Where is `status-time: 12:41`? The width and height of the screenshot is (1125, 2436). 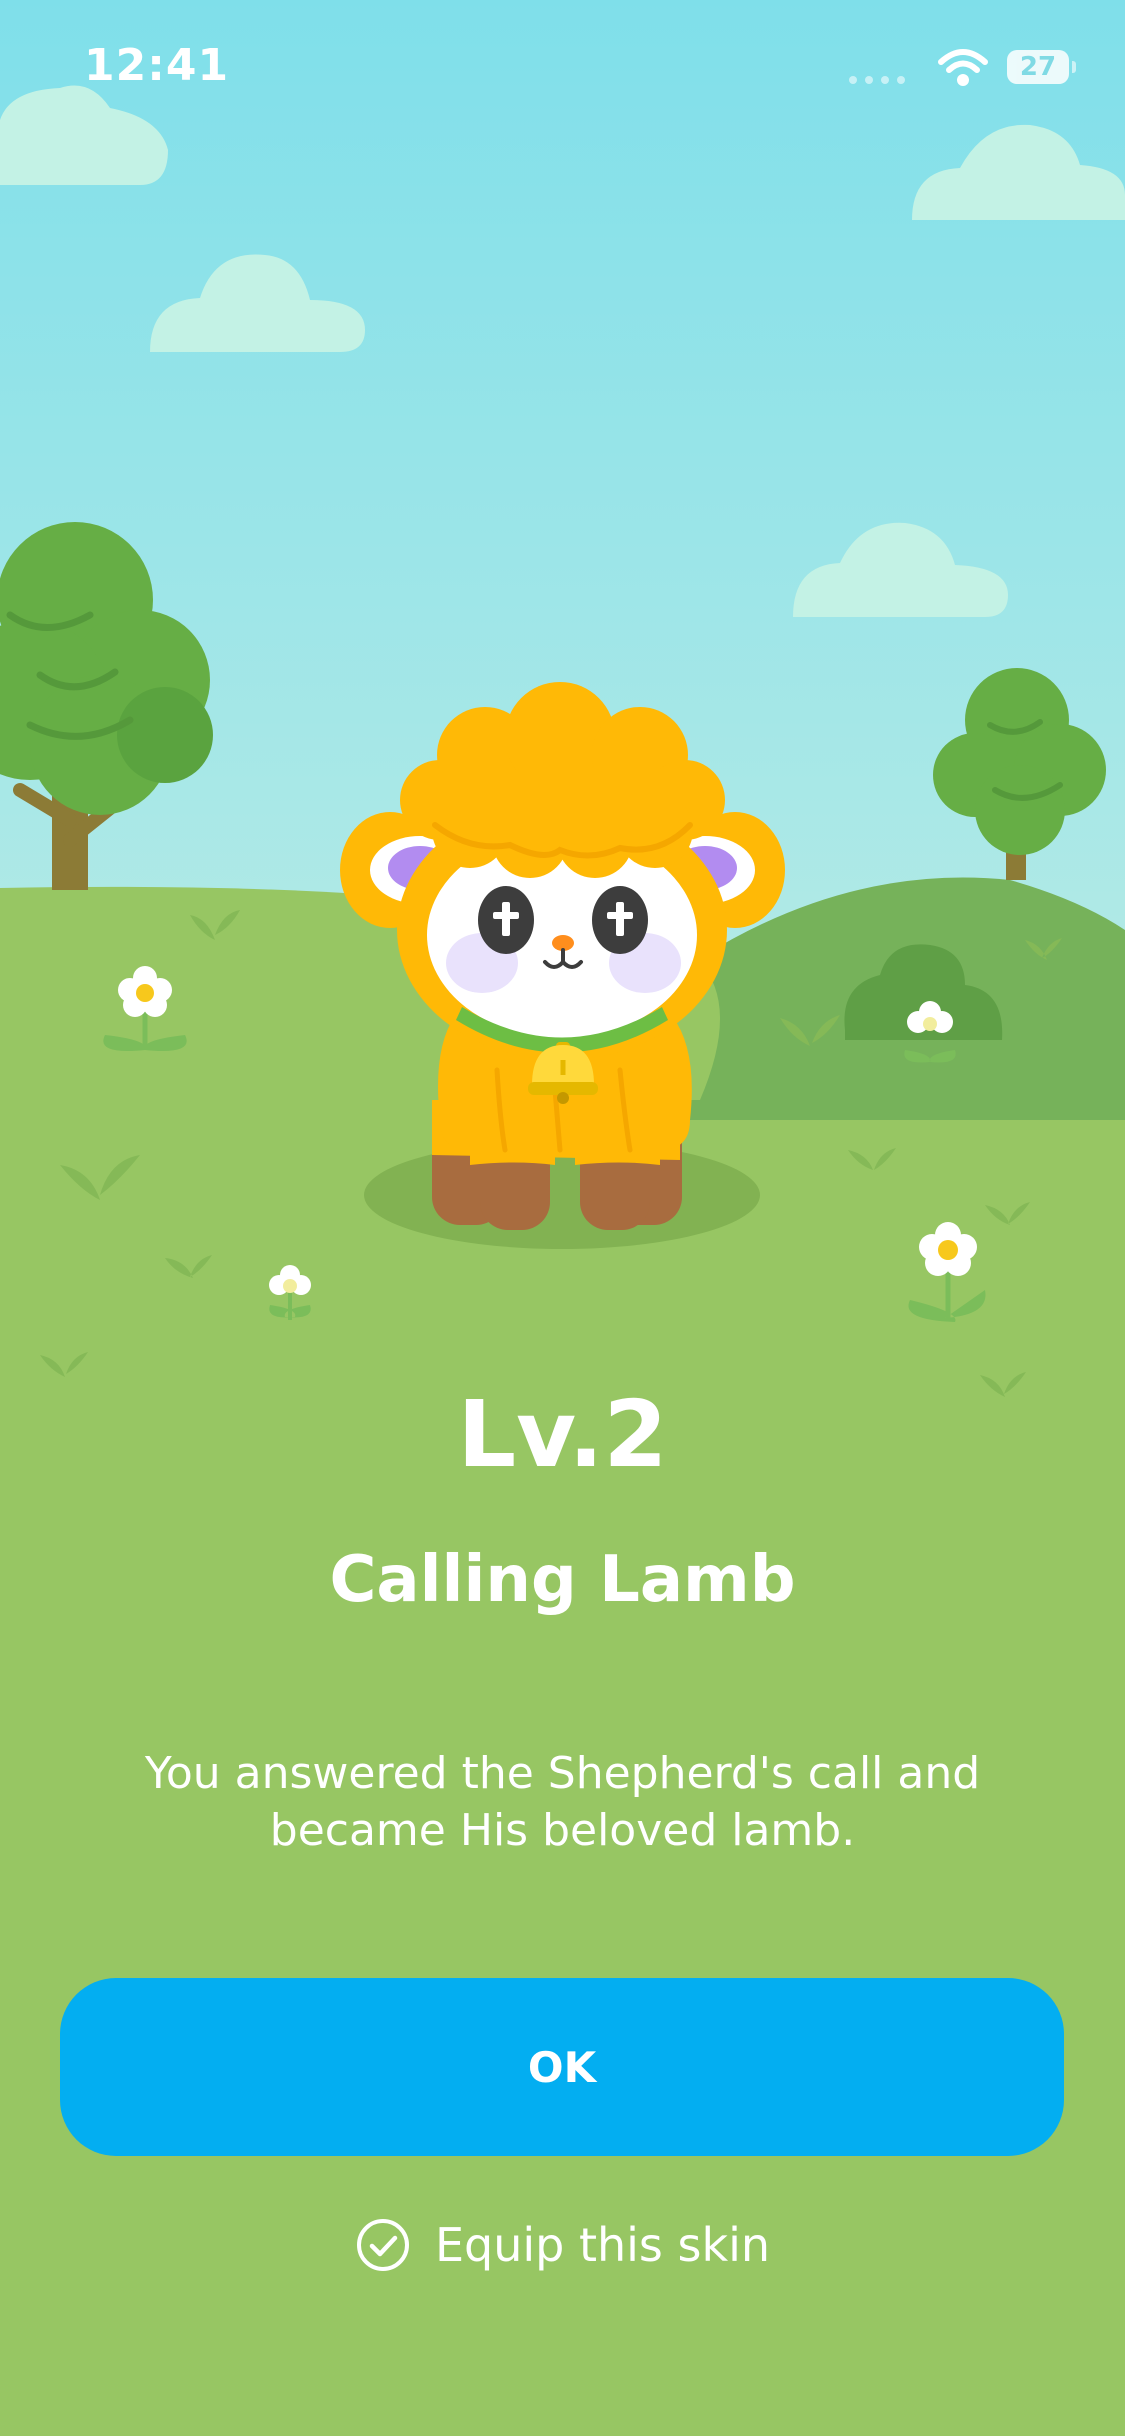 status-time: 12:41 is located at coordinates (157, 65).